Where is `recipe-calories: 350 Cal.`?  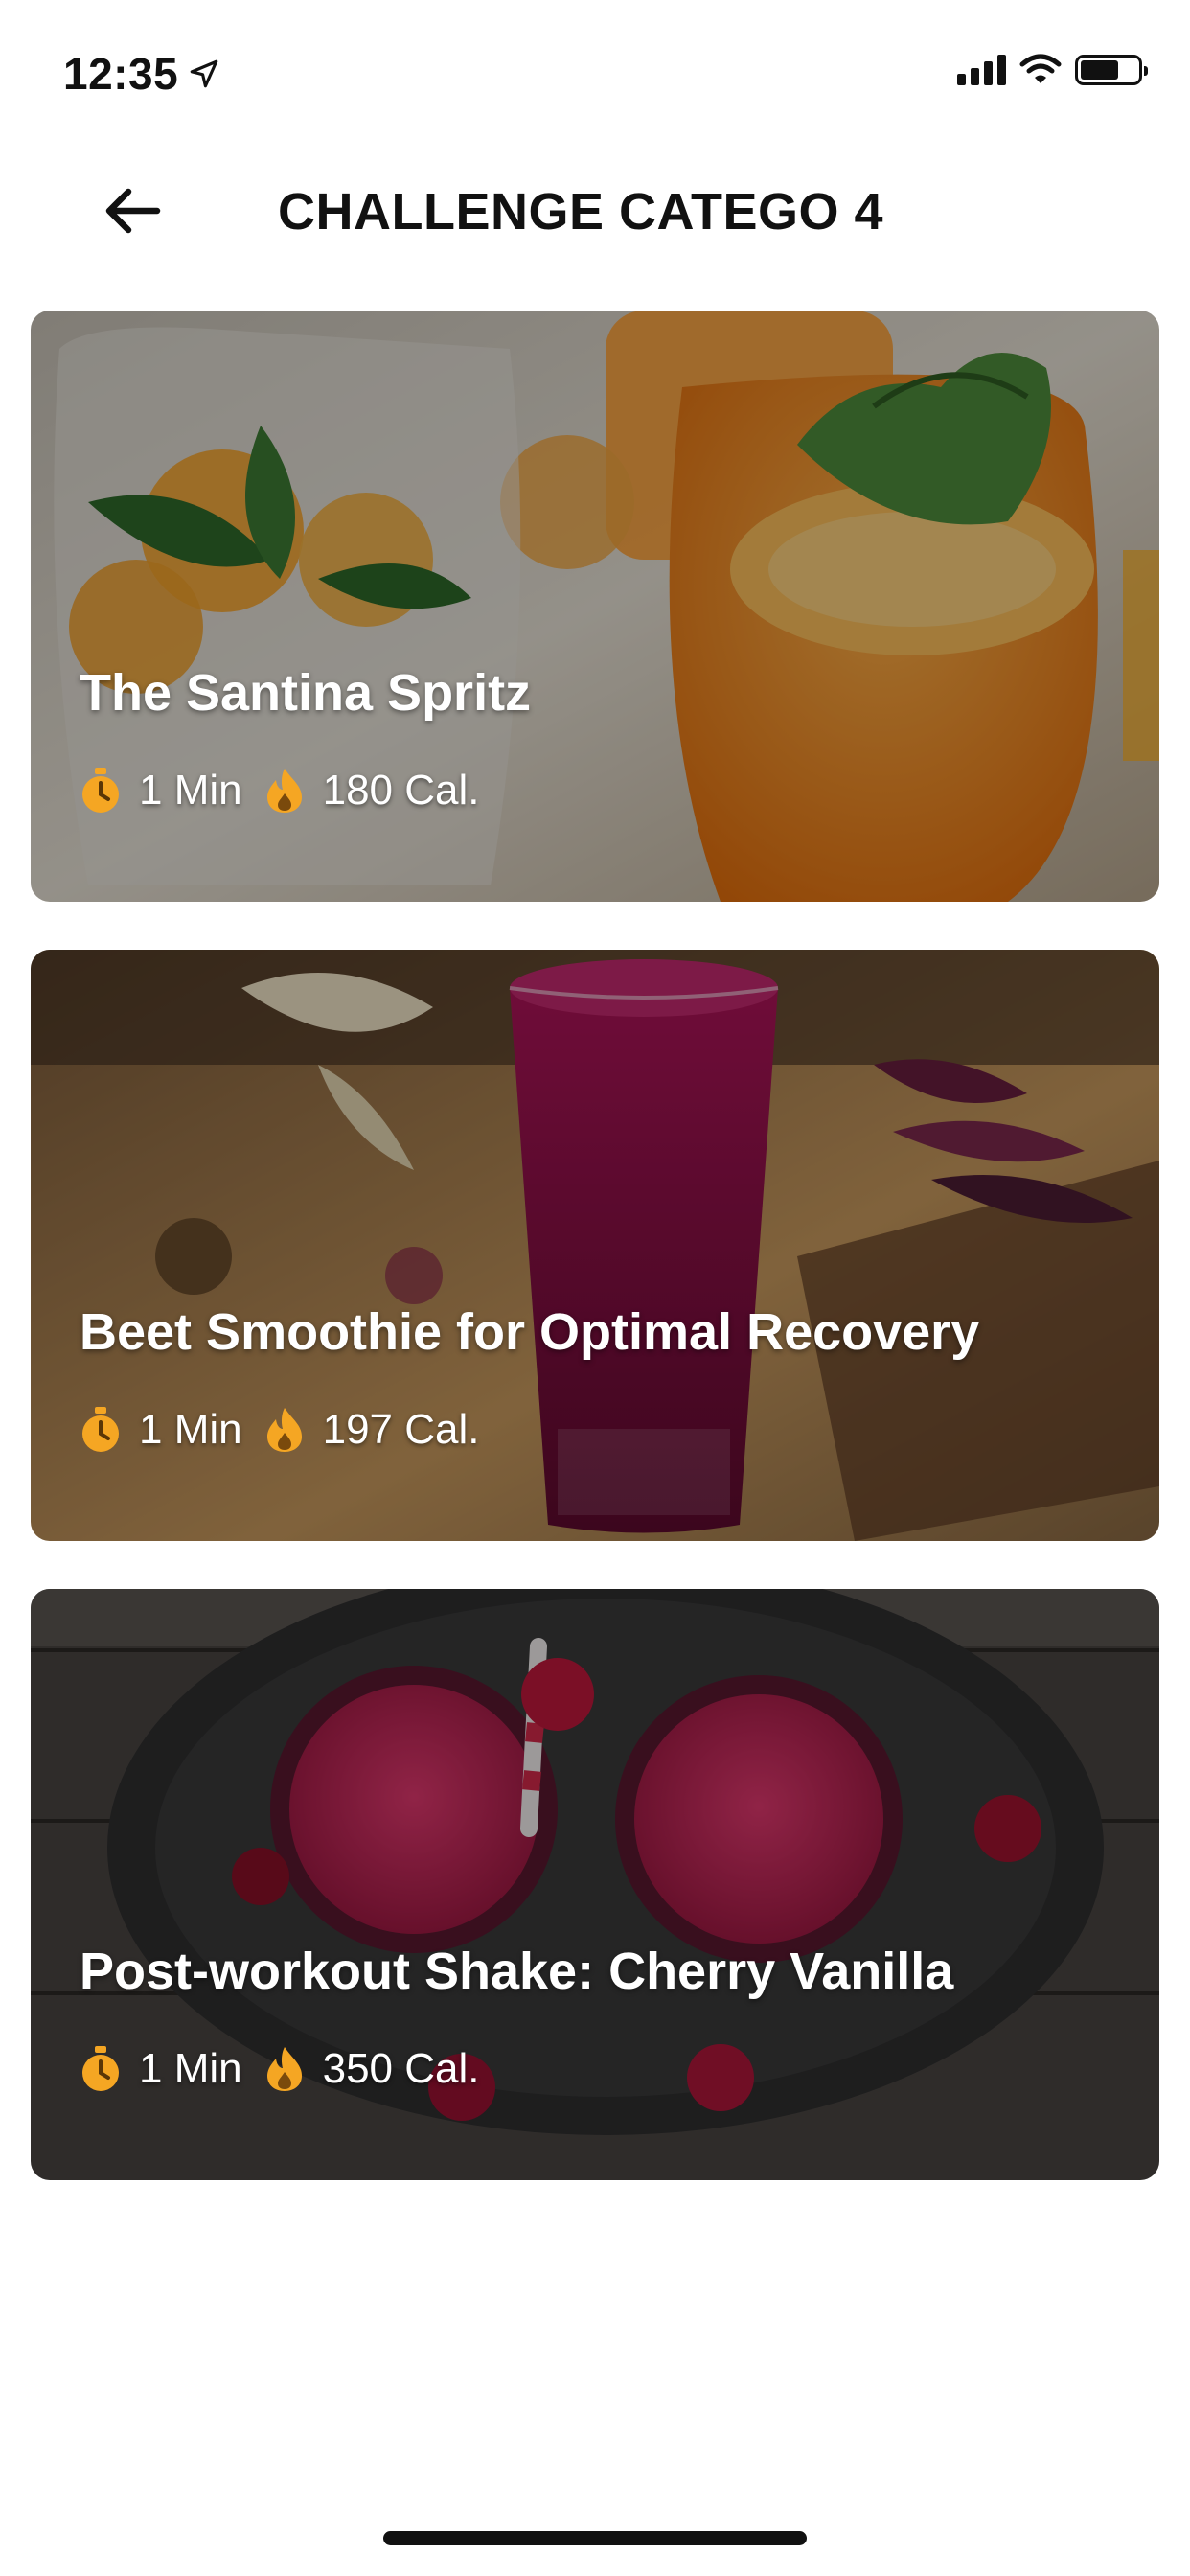
recipe-calories: 350 Cal. is located at coordinates (401, 2068).